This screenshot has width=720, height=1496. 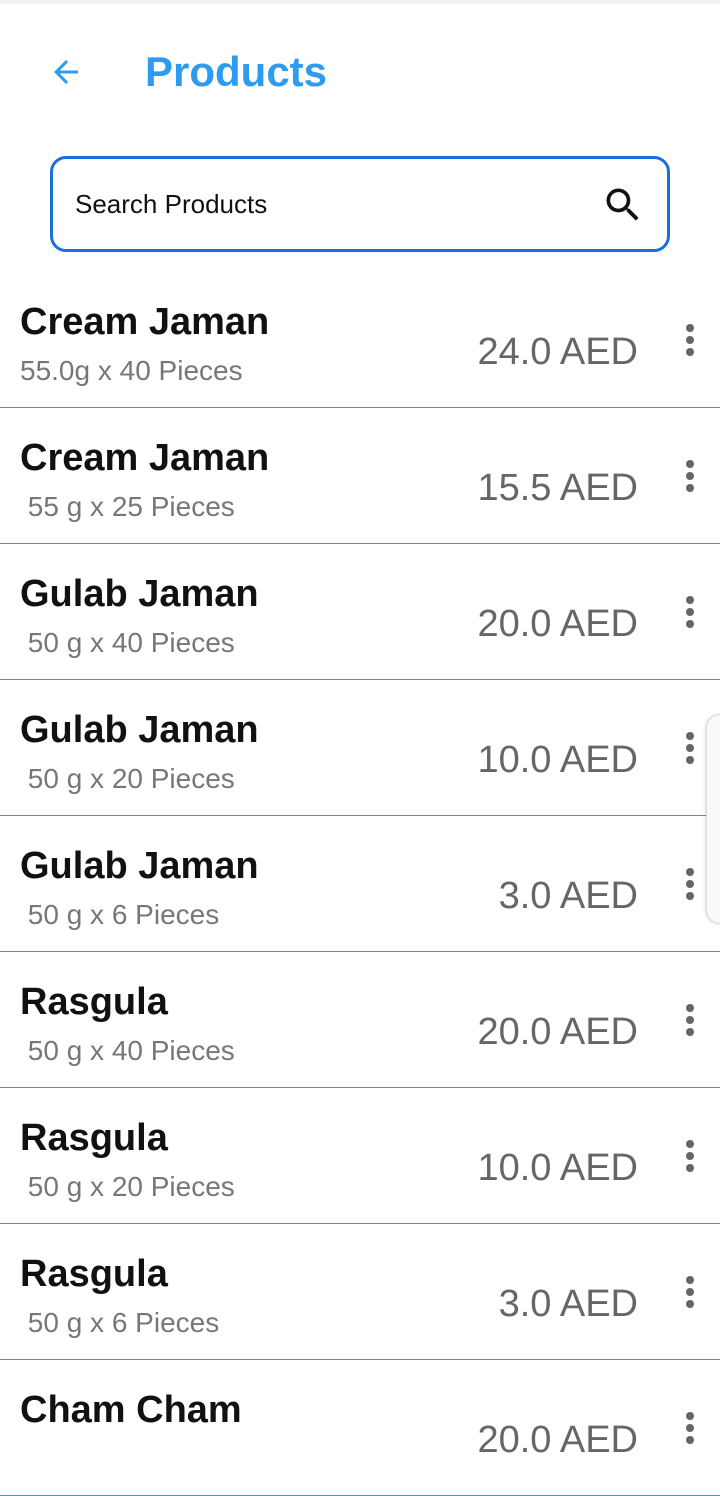 What do you see at coordinates (360, 72) in the screenshot?
I see `app-bar: Products` at bounding box center [360, 72].